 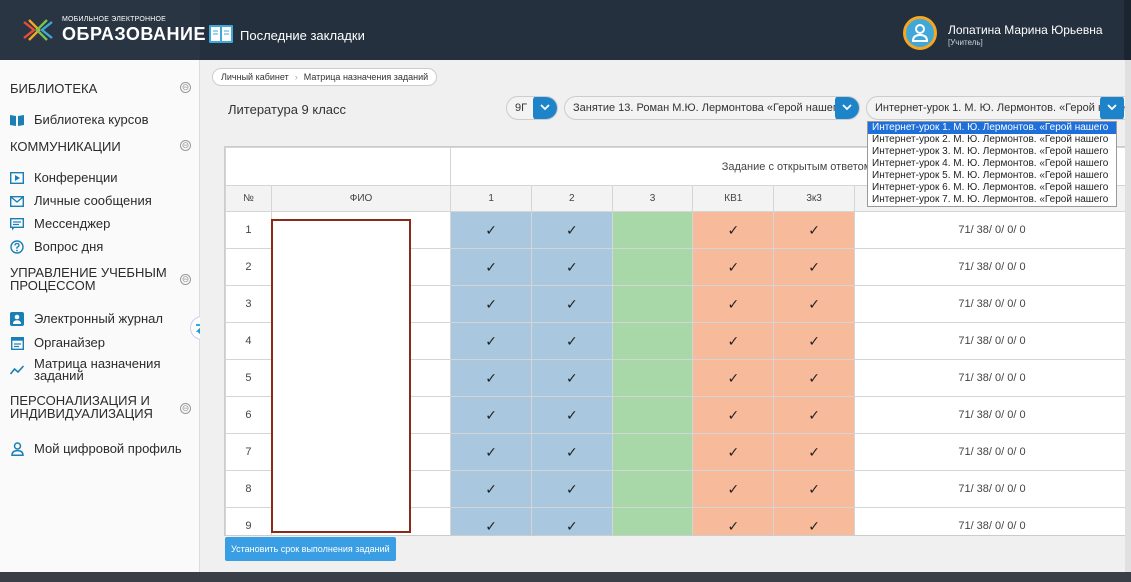 What do you see at coordinates (248, 452) in the screenshot?
I see `row-number-cell: 7` at bounding box center [248, 452].